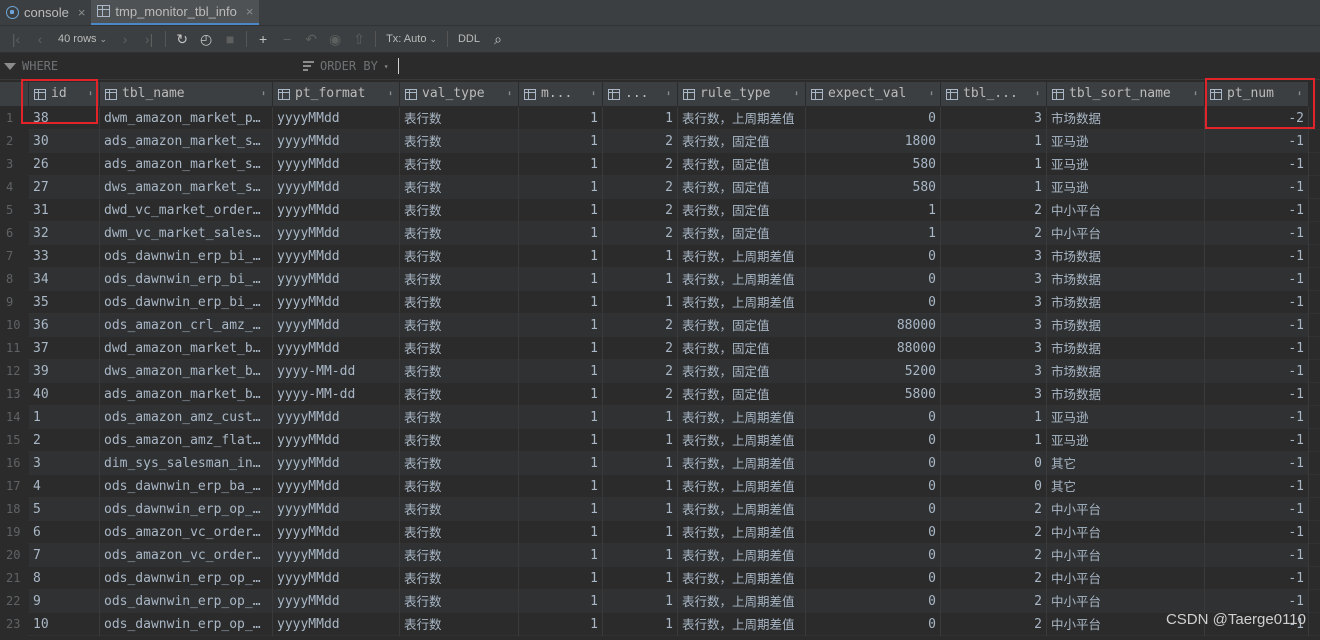 The width and height of the screenshot is (1320, 640). Describe the element at coordinates (64, 210) in the screenshot. I see `cell-id: 31` at that location.